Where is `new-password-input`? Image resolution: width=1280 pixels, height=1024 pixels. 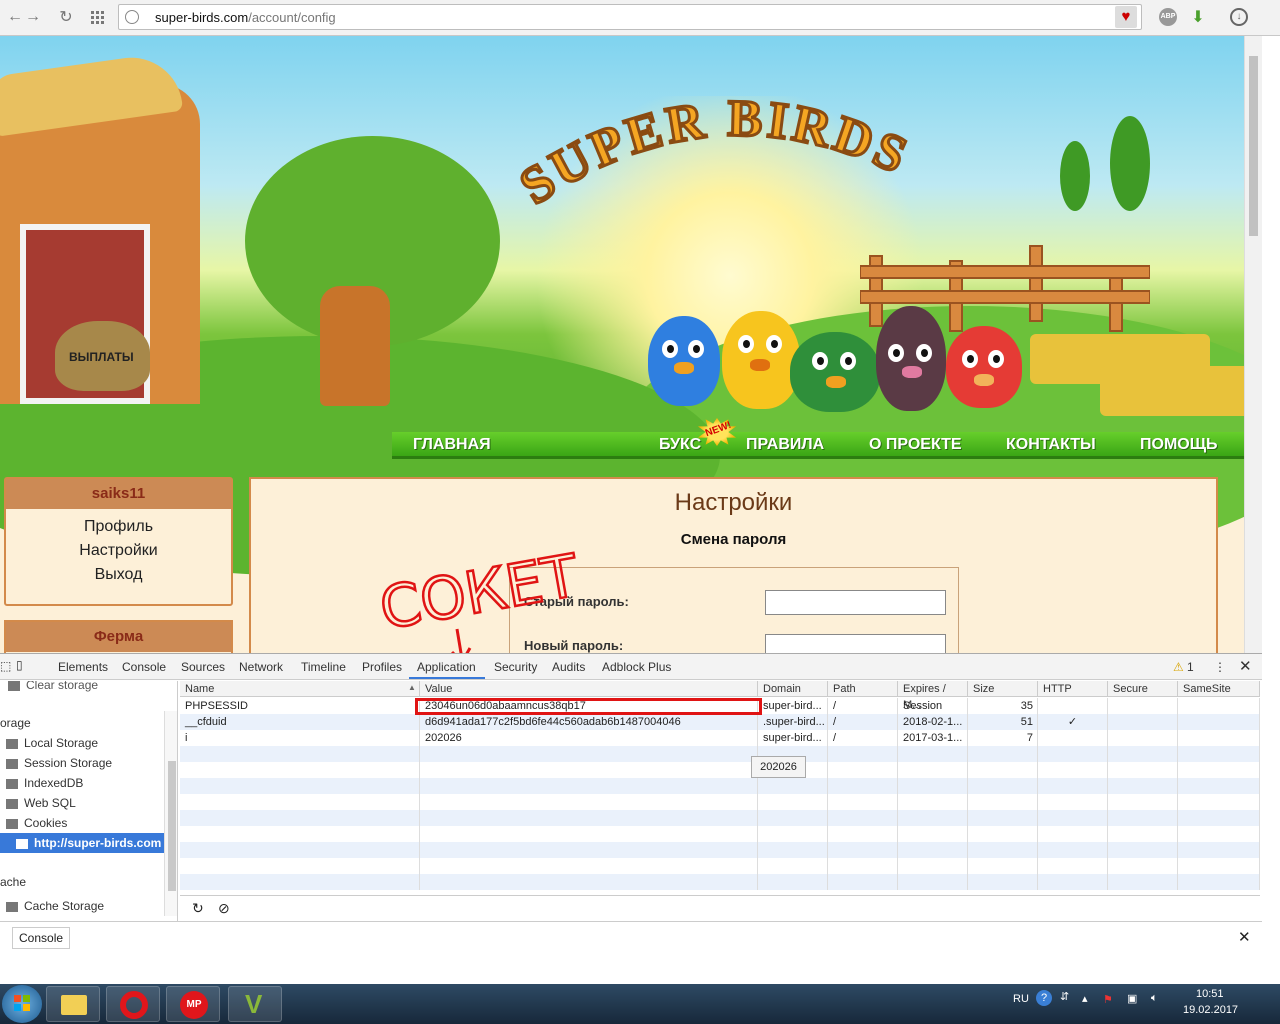 new-password-input is located at coordinates (855, 643).